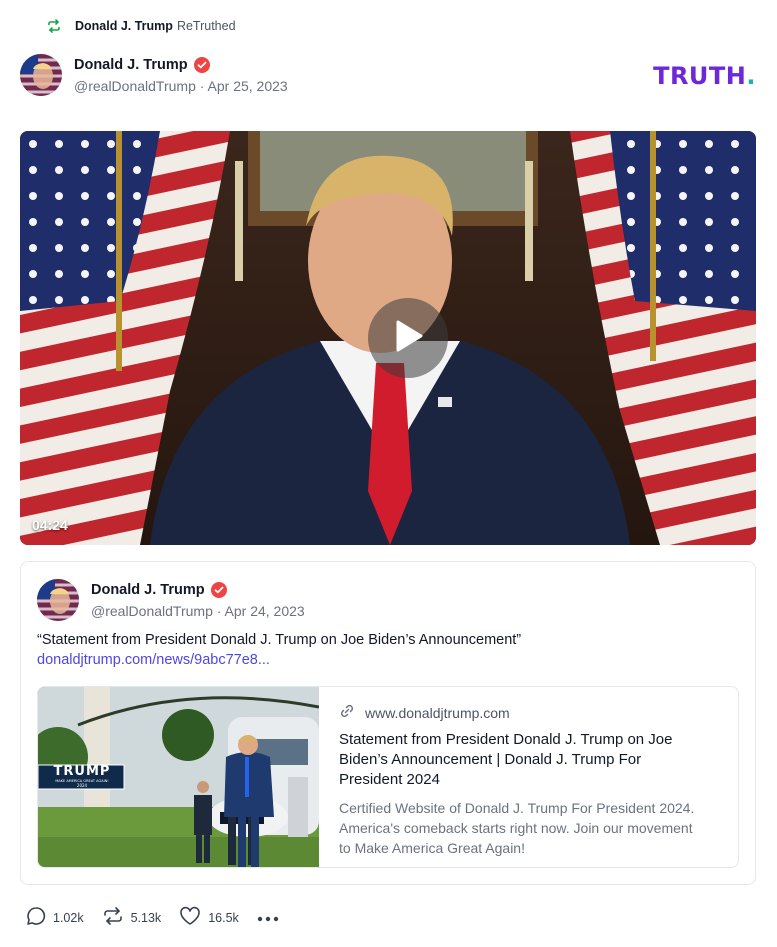 The height and width of the screenshot is (947, 777). What do you see at coordinates (347, 712) in the screenshot?
I see `link-icon` at bounding box center [347, 712].